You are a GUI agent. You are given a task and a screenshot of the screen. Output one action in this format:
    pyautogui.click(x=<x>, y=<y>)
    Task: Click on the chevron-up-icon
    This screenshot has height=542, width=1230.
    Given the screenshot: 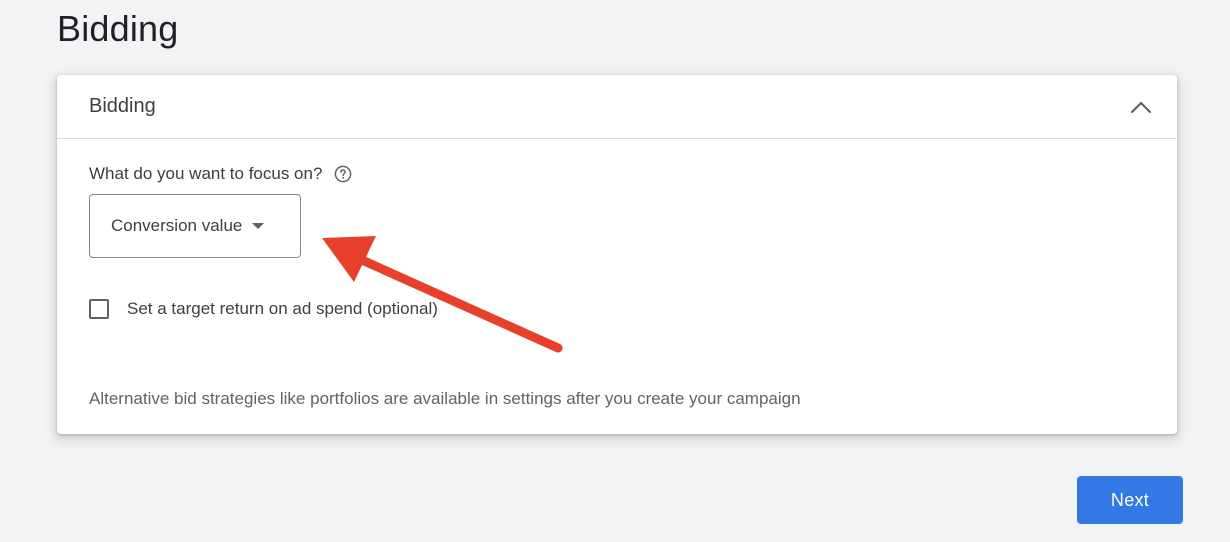 What is the action you would take?
    pyautogui.click(x=1141, y=107)
    